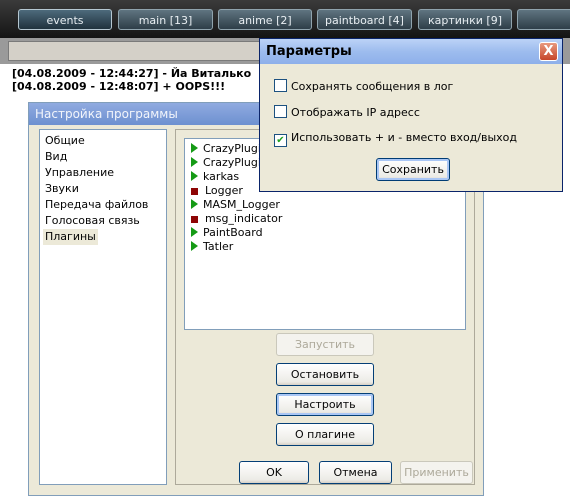  What do you see at coordinates (543, 19) in the screenshot?
I see `tab-overflow` at bounding box center [543, 19].